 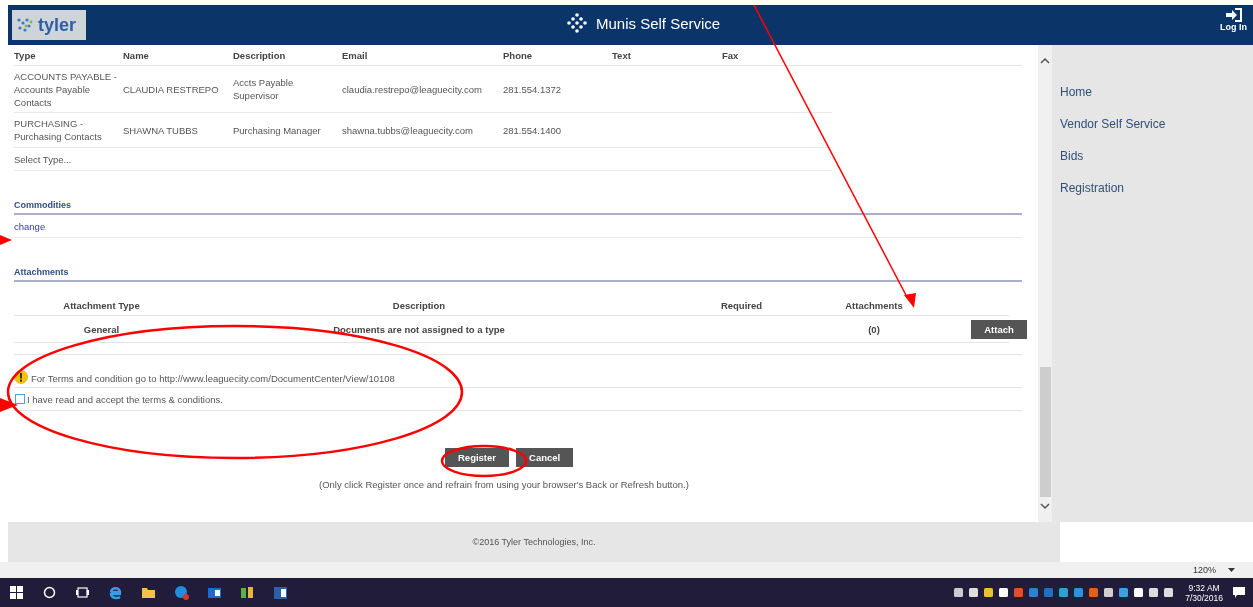 What do you see at coordinates (57, 25) in the screenshot?
I see `logo-text: tyler` at bounding box center [57, 25].